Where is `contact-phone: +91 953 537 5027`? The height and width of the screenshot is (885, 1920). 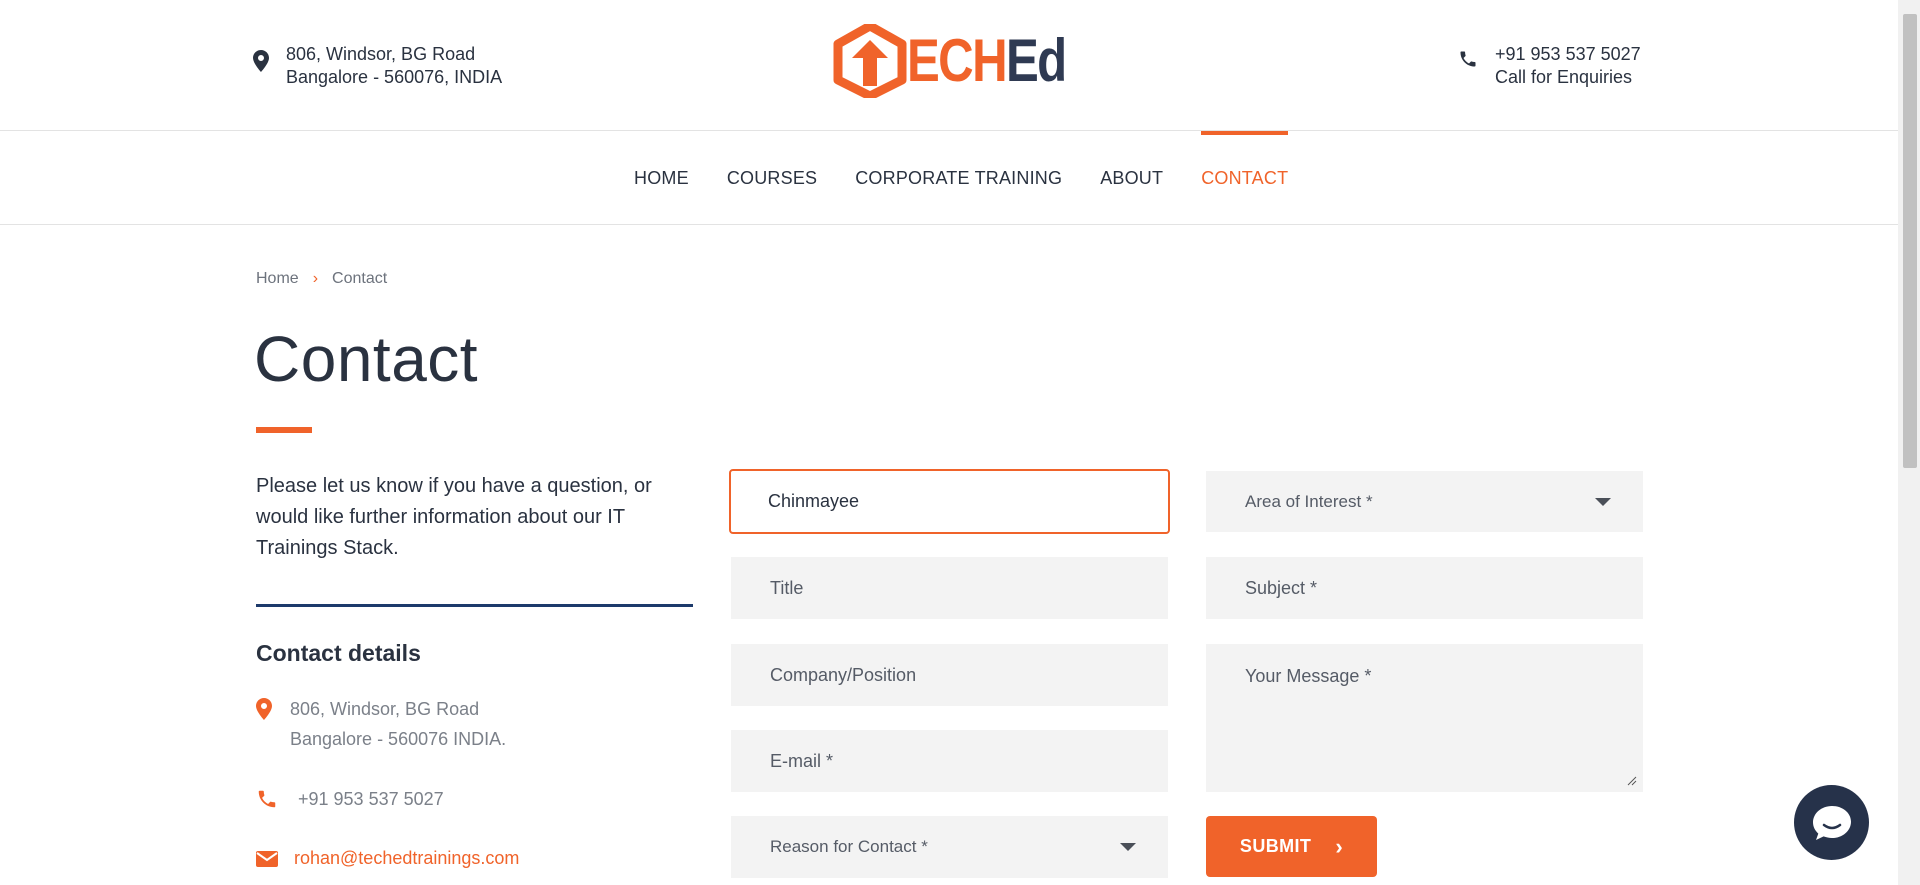
contact-phone: +91 953 537 5027 is located at coordinates (350, 799).